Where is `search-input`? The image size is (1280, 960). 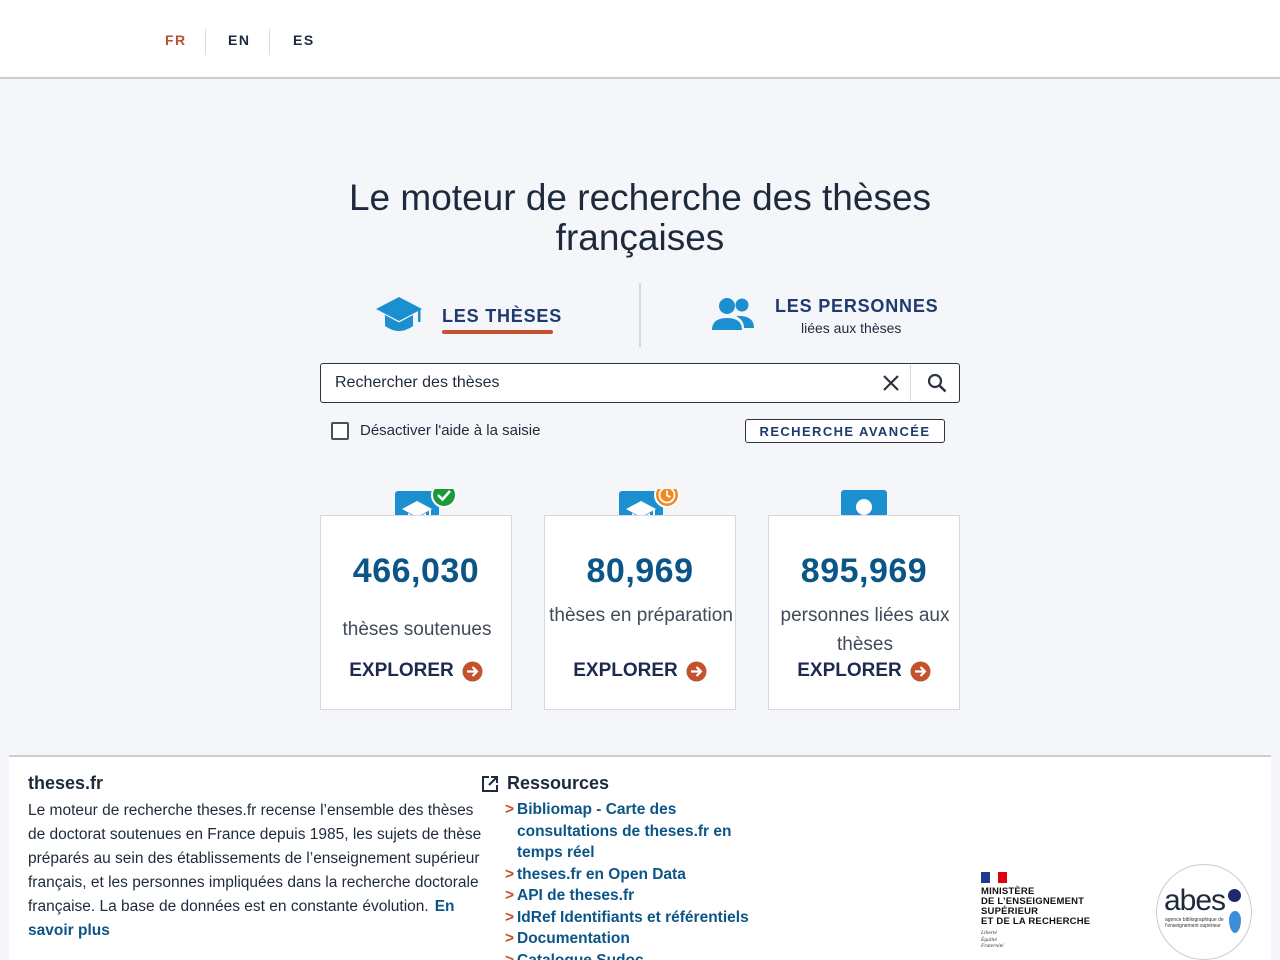 search-input is located at coordinates (600, 383).